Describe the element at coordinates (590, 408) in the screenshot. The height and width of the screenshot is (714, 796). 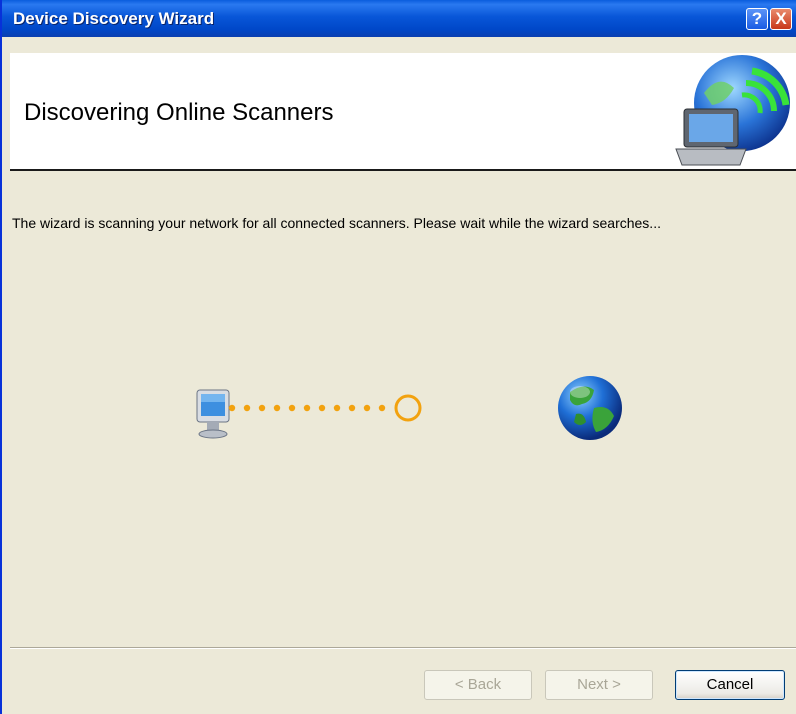
I see `globe-icon` at that location.